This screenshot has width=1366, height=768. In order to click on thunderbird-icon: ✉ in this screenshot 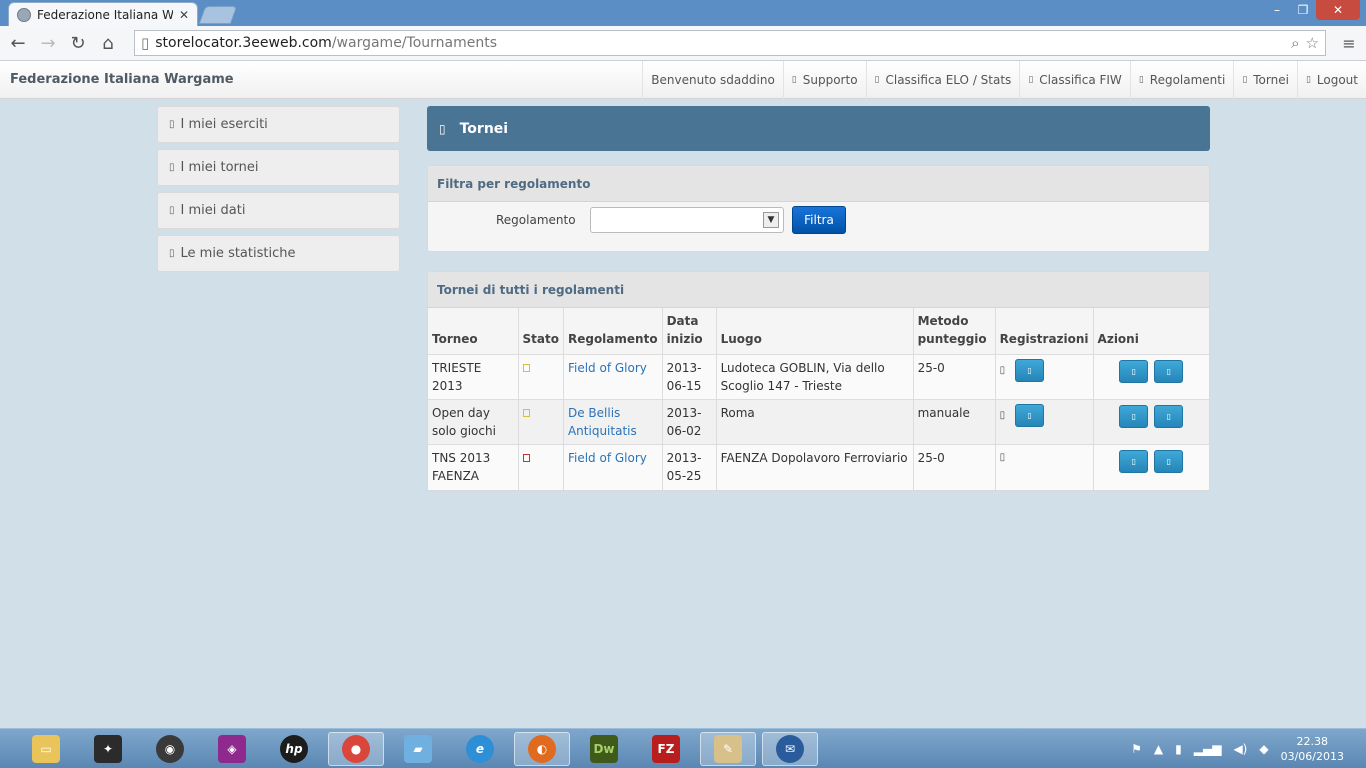, I will do `click(790, 749)`.